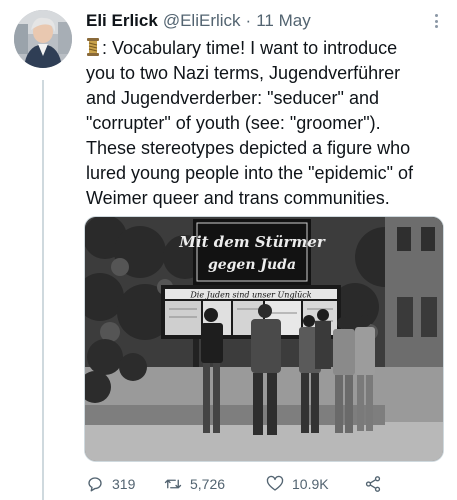 This screenshot has width=457, height=500. I want to click on reply-count: 319, so click(124, 484).